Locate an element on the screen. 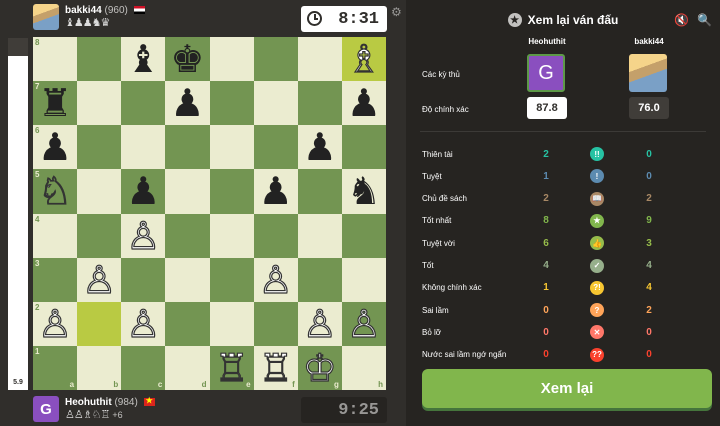 The image size is (720, 426). square-b1: b is located at coordinates (99, 367).